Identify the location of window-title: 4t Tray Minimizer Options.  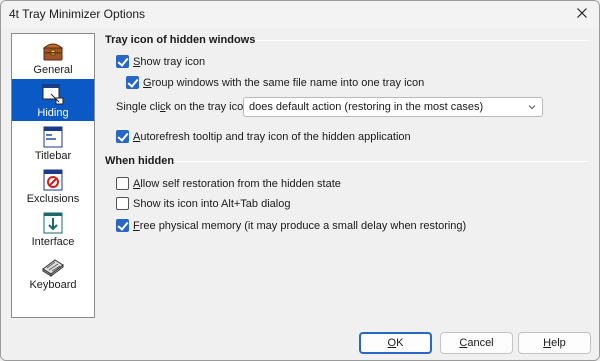
(77, 14).